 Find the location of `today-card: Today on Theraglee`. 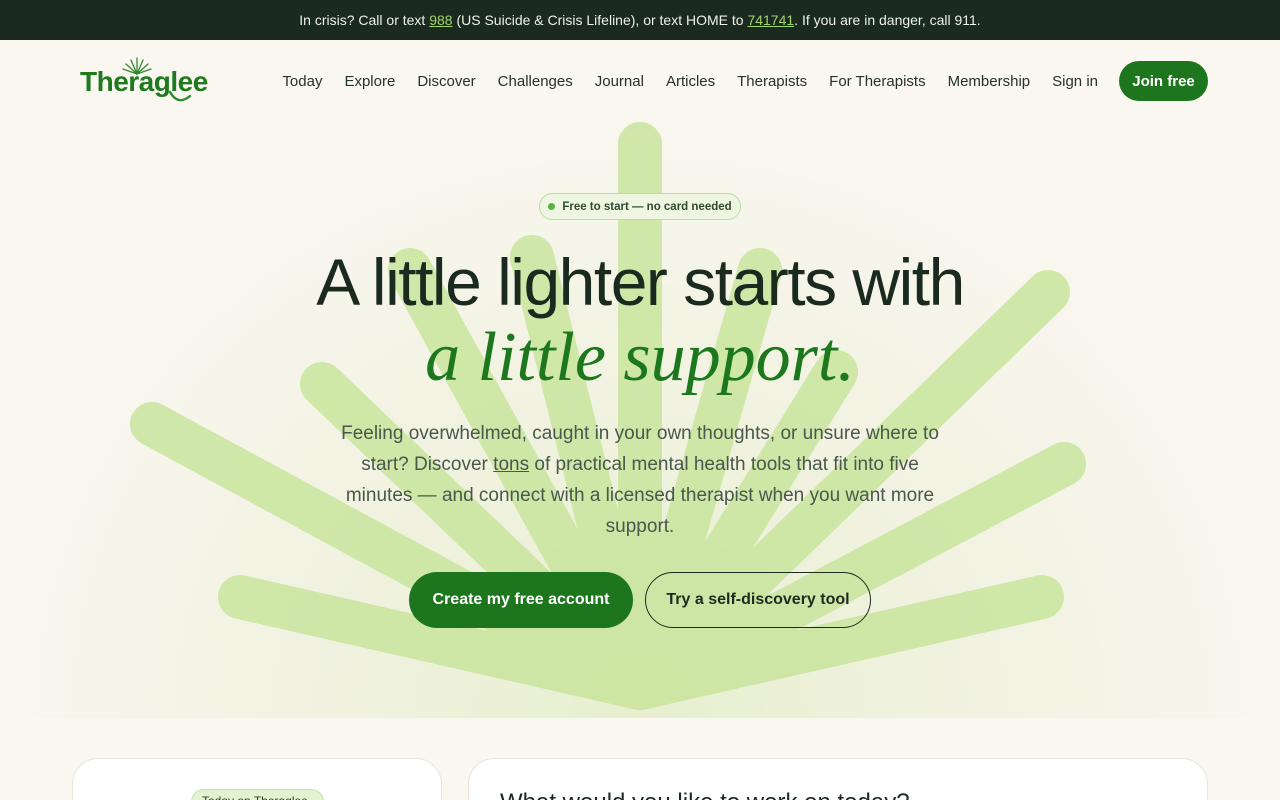

today-card: Today on Theraglee is located at coordinates (257, 779).